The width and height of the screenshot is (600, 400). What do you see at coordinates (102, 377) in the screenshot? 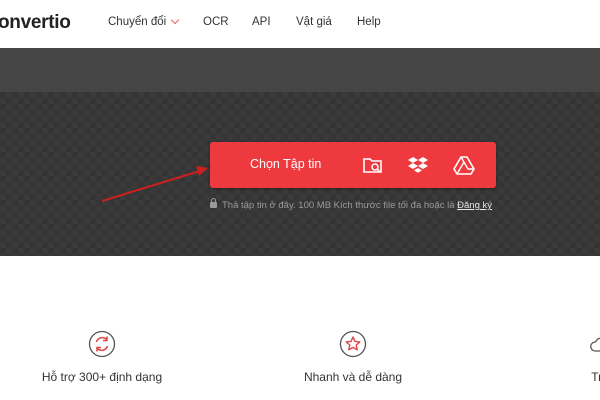
I see `feature-formats-title: Hỗ trợ 300+ định dạng` at bounding box center [102, 377].